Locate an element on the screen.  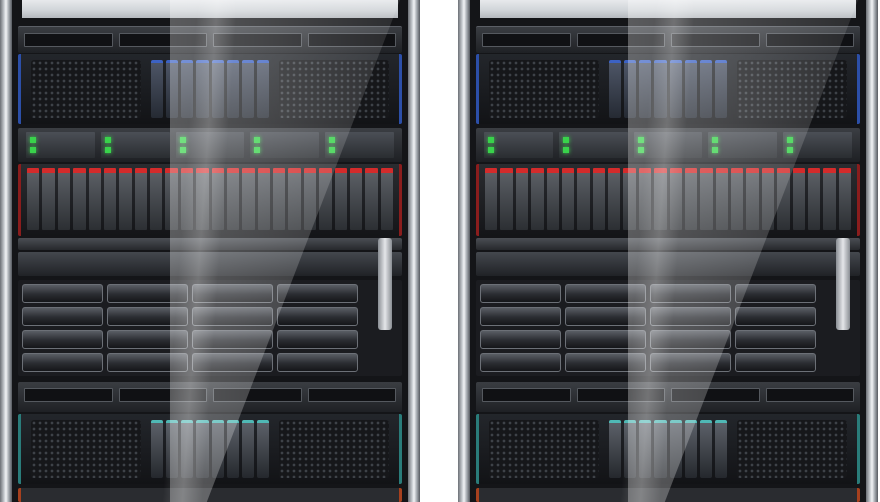
1u-switch is located at coordinates (668, 39).